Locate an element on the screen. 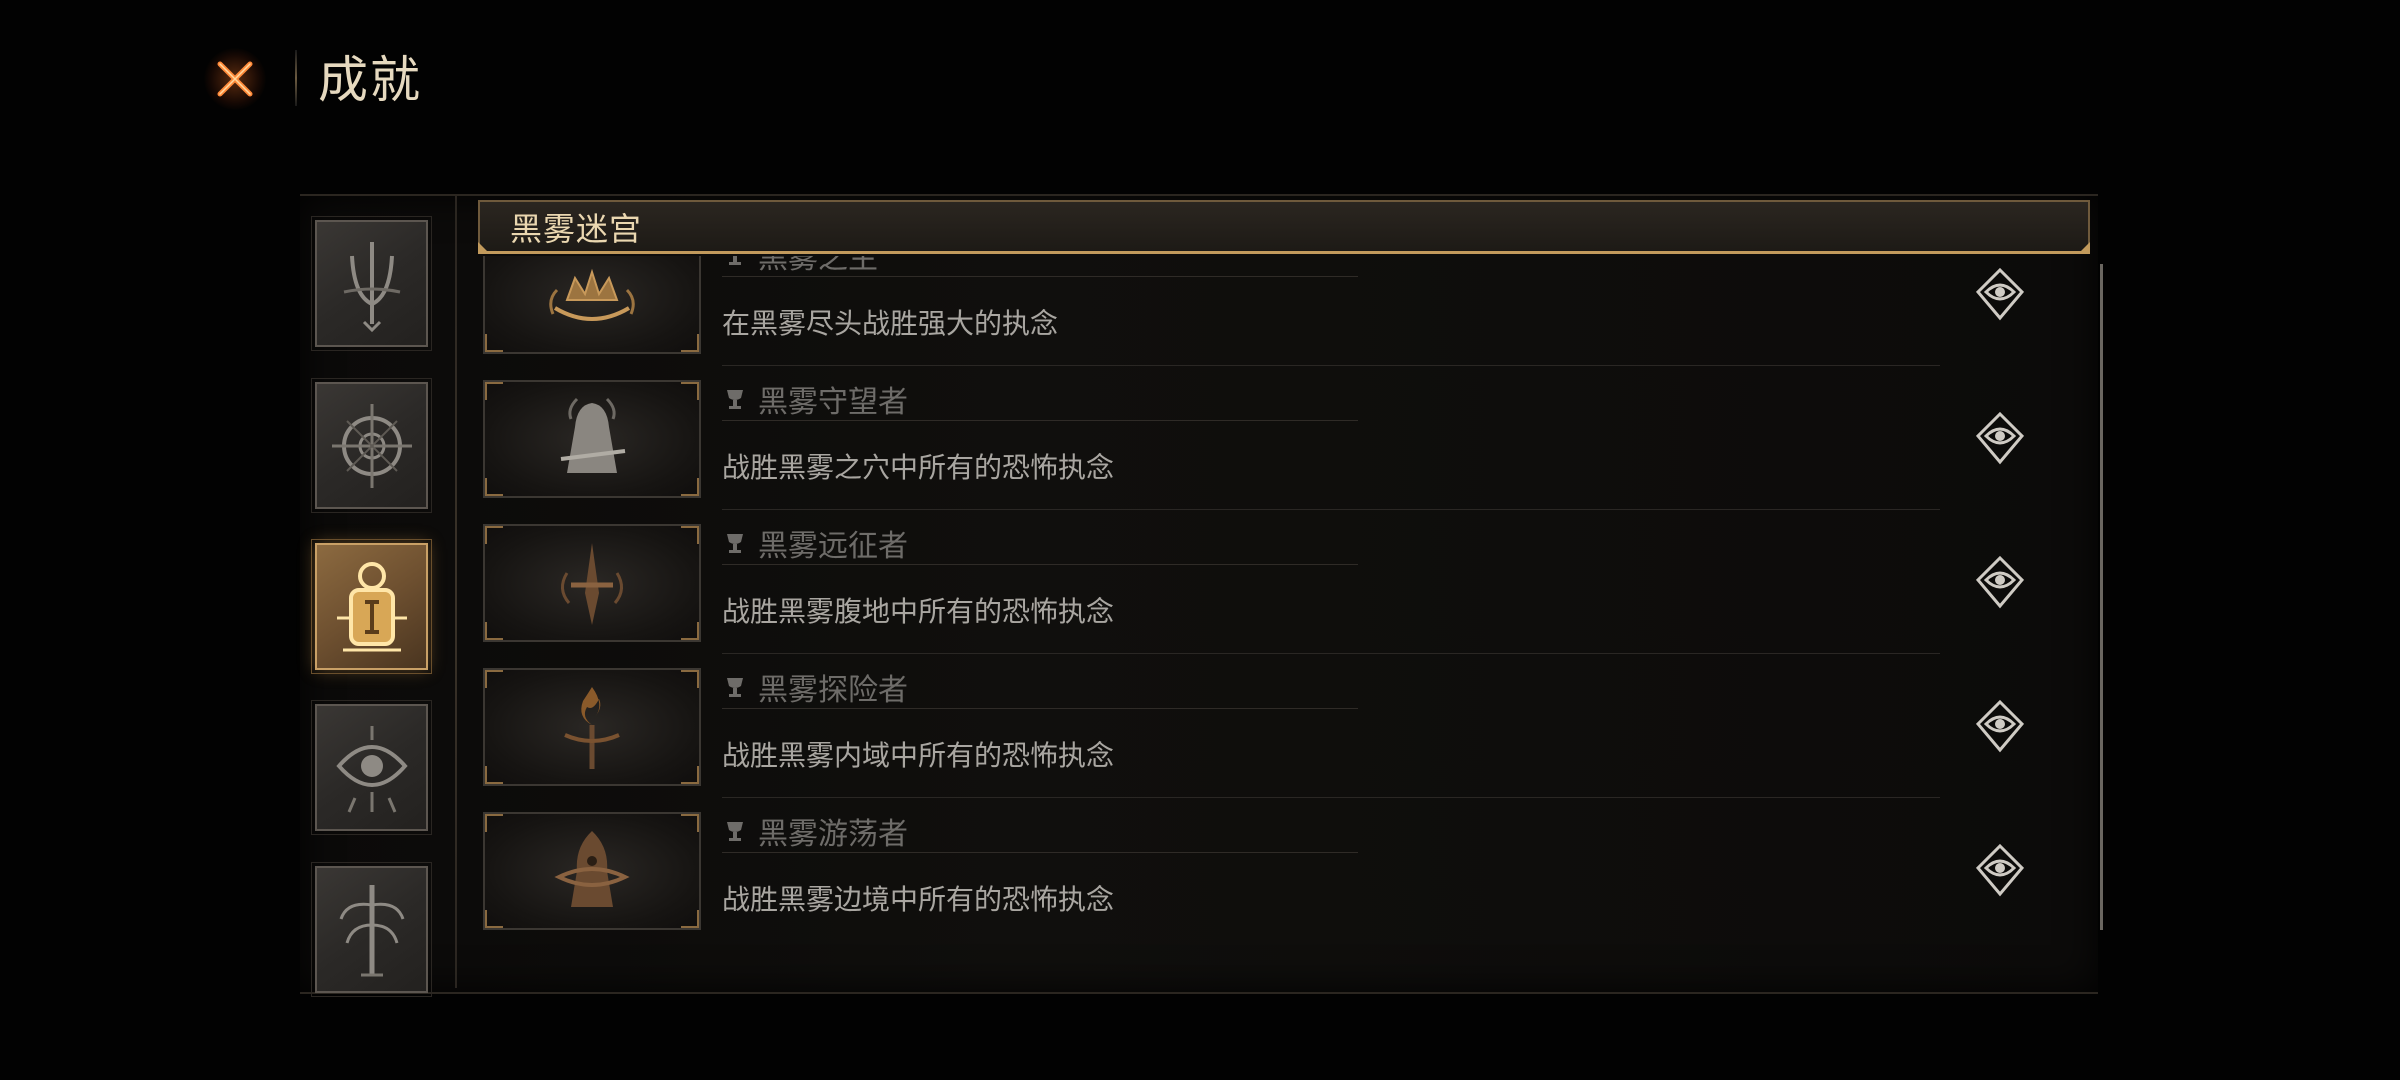 The width and height of the screenshot is (2400, 1080). achievement-title-row: 黑雾游荡者 is located at coordinates (1040, 831).